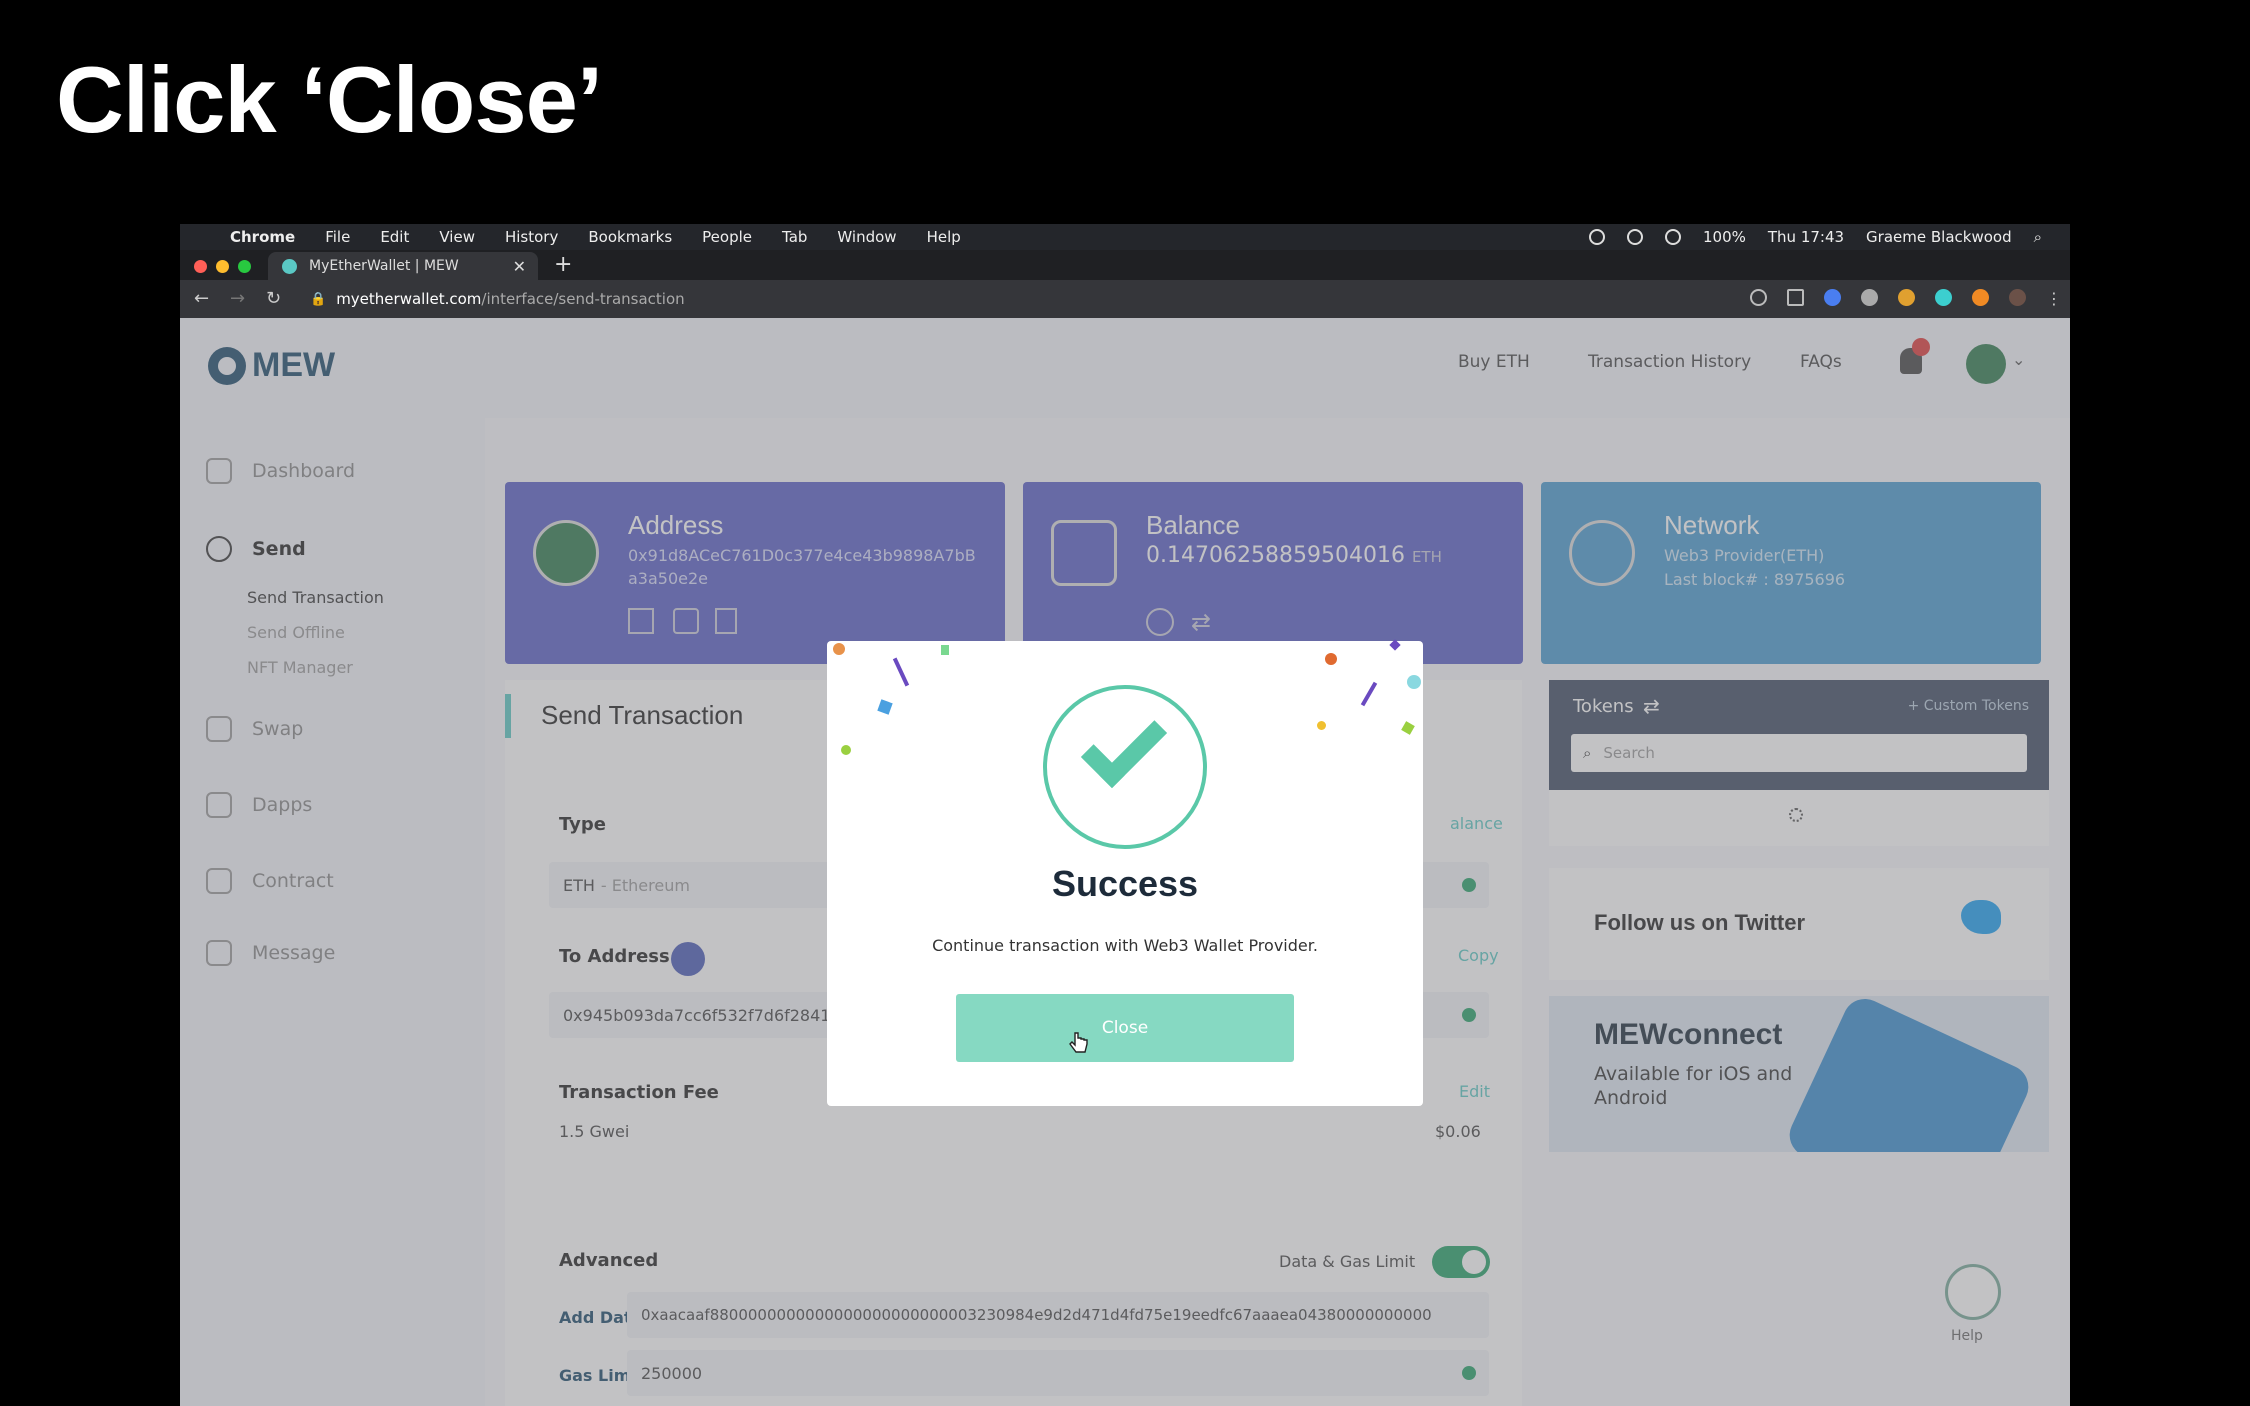  I want to click on eth-extension-icon, so click(1943, 297).